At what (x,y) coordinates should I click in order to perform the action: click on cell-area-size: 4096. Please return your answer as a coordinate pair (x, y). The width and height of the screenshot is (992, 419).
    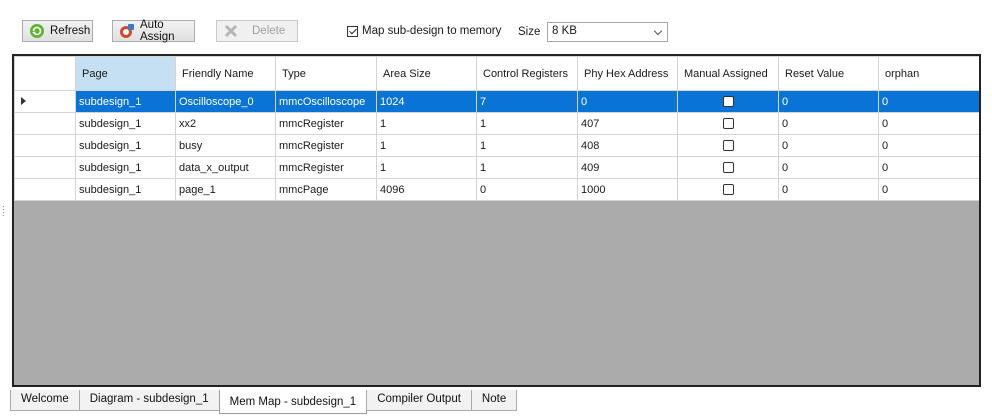
    Looking at the image, I should click on (426, 189).